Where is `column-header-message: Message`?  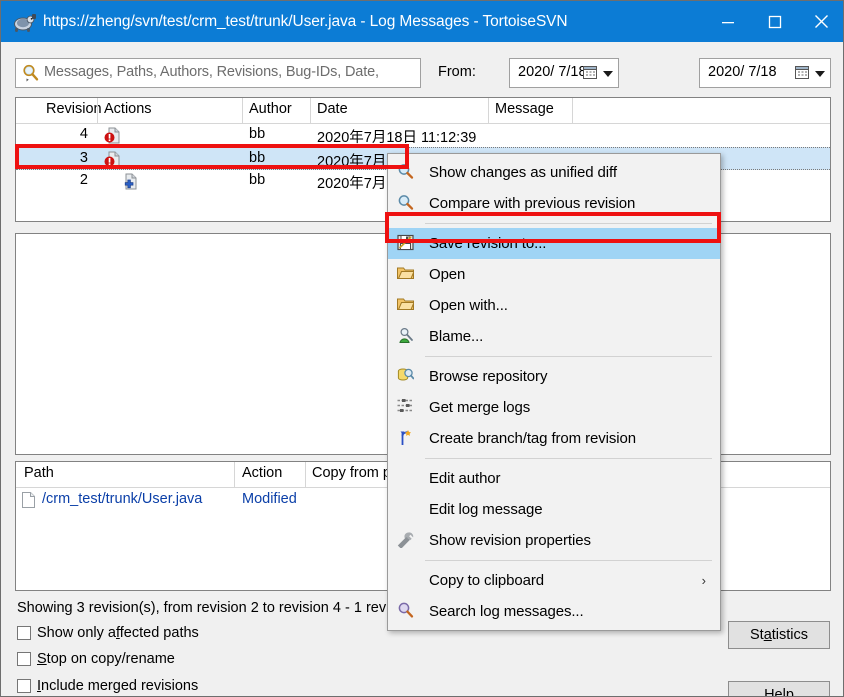
column-header-message: Message is located at coordinates (524, 109).